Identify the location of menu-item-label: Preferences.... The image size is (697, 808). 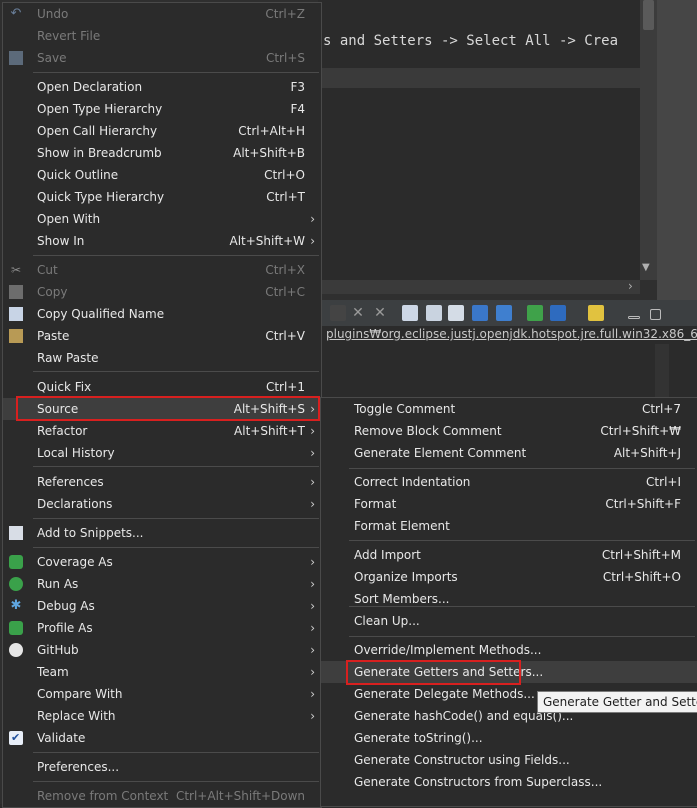
(78, 767).